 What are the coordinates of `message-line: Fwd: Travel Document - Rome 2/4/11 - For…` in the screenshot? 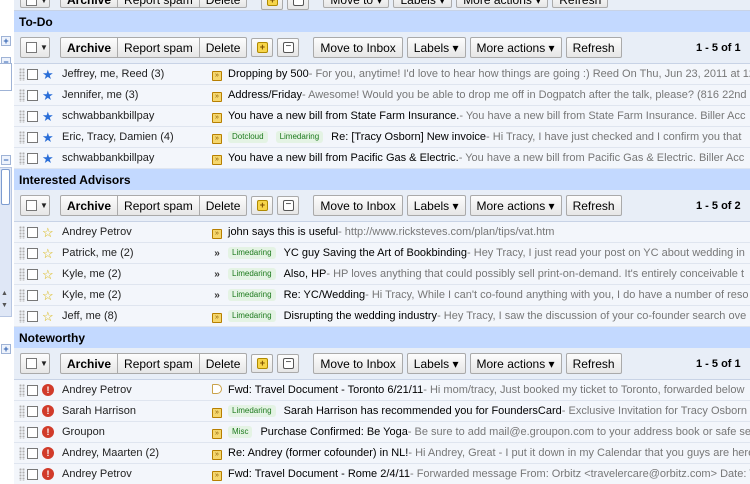 It's located at (489, 474).